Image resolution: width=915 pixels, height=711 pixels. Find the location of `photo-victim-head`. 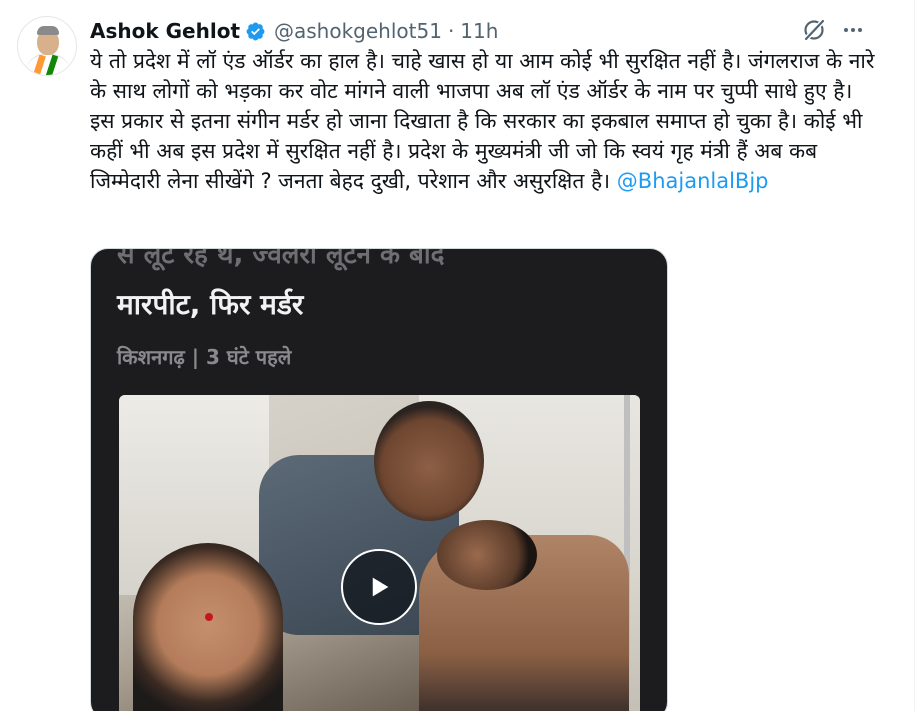

photo-victim-head is located at coordinates (487, 555).